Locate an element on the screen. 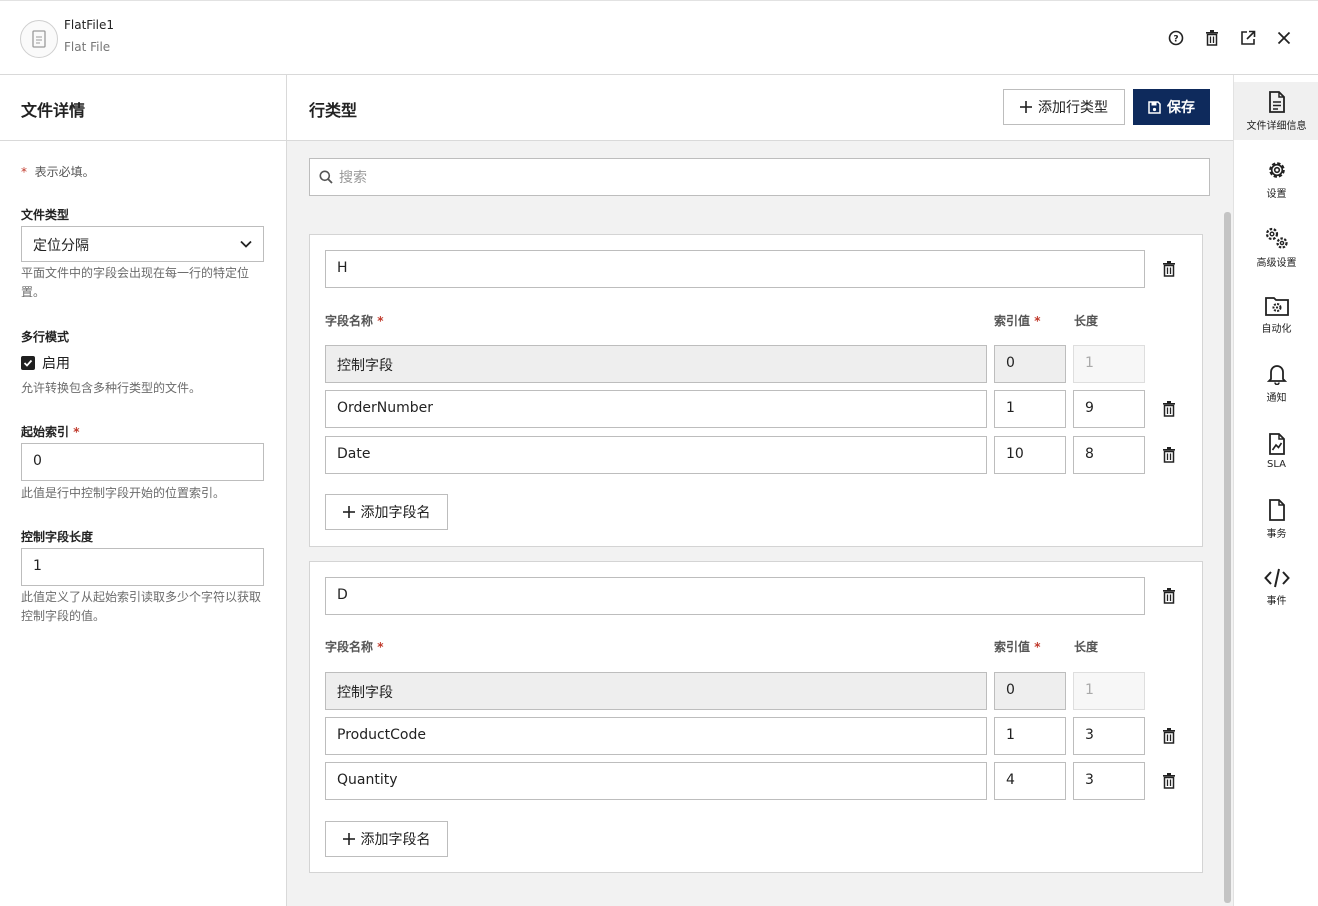 The image size is (1318, 906). start-index-label-text: 起始索引 is located at coordinates (45, 432).